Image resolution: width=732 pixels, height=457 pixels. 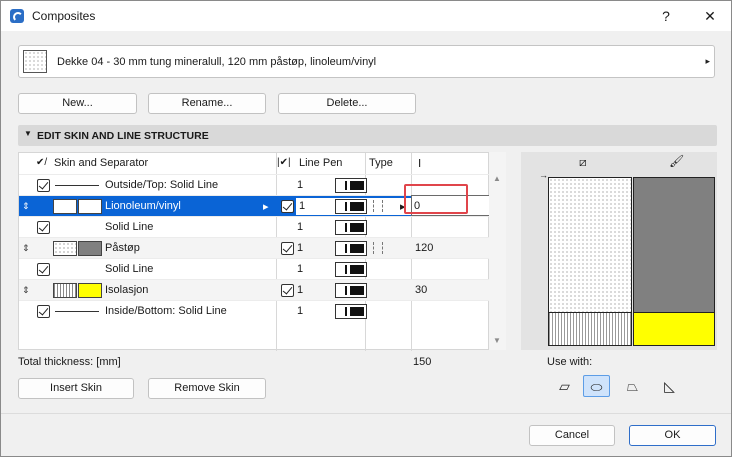 What do you see at coordinates (17, 16) in the screenshot?
I see `archicad-app-icon` at bounding box center [17, 16].